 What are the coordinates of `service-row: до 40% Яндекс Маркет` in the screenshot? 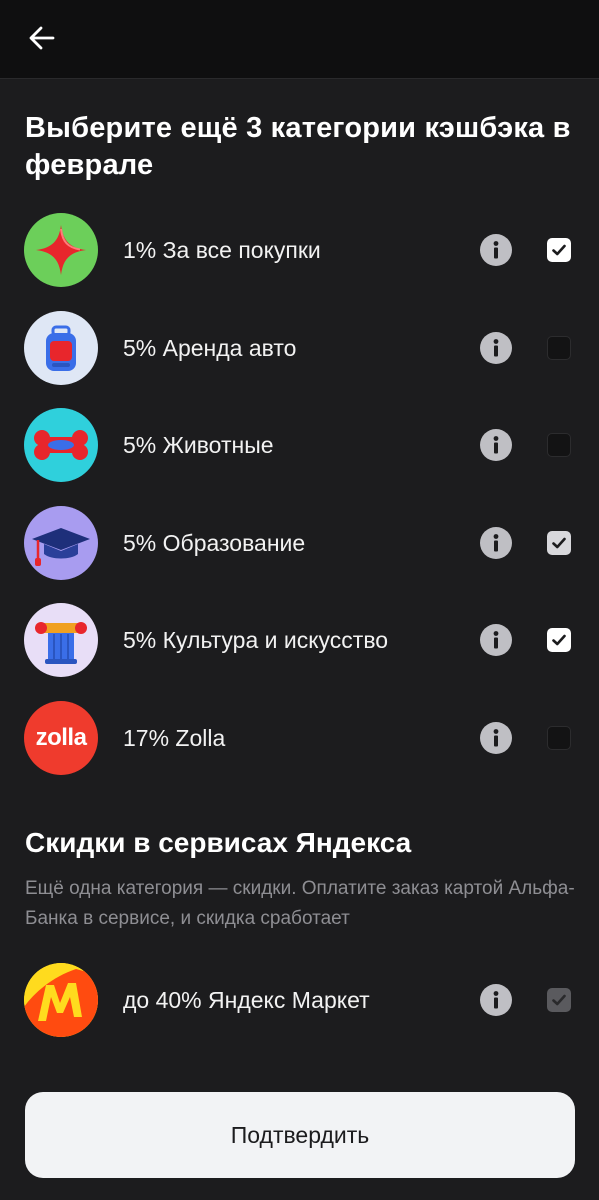 It's located at (299, 1000).